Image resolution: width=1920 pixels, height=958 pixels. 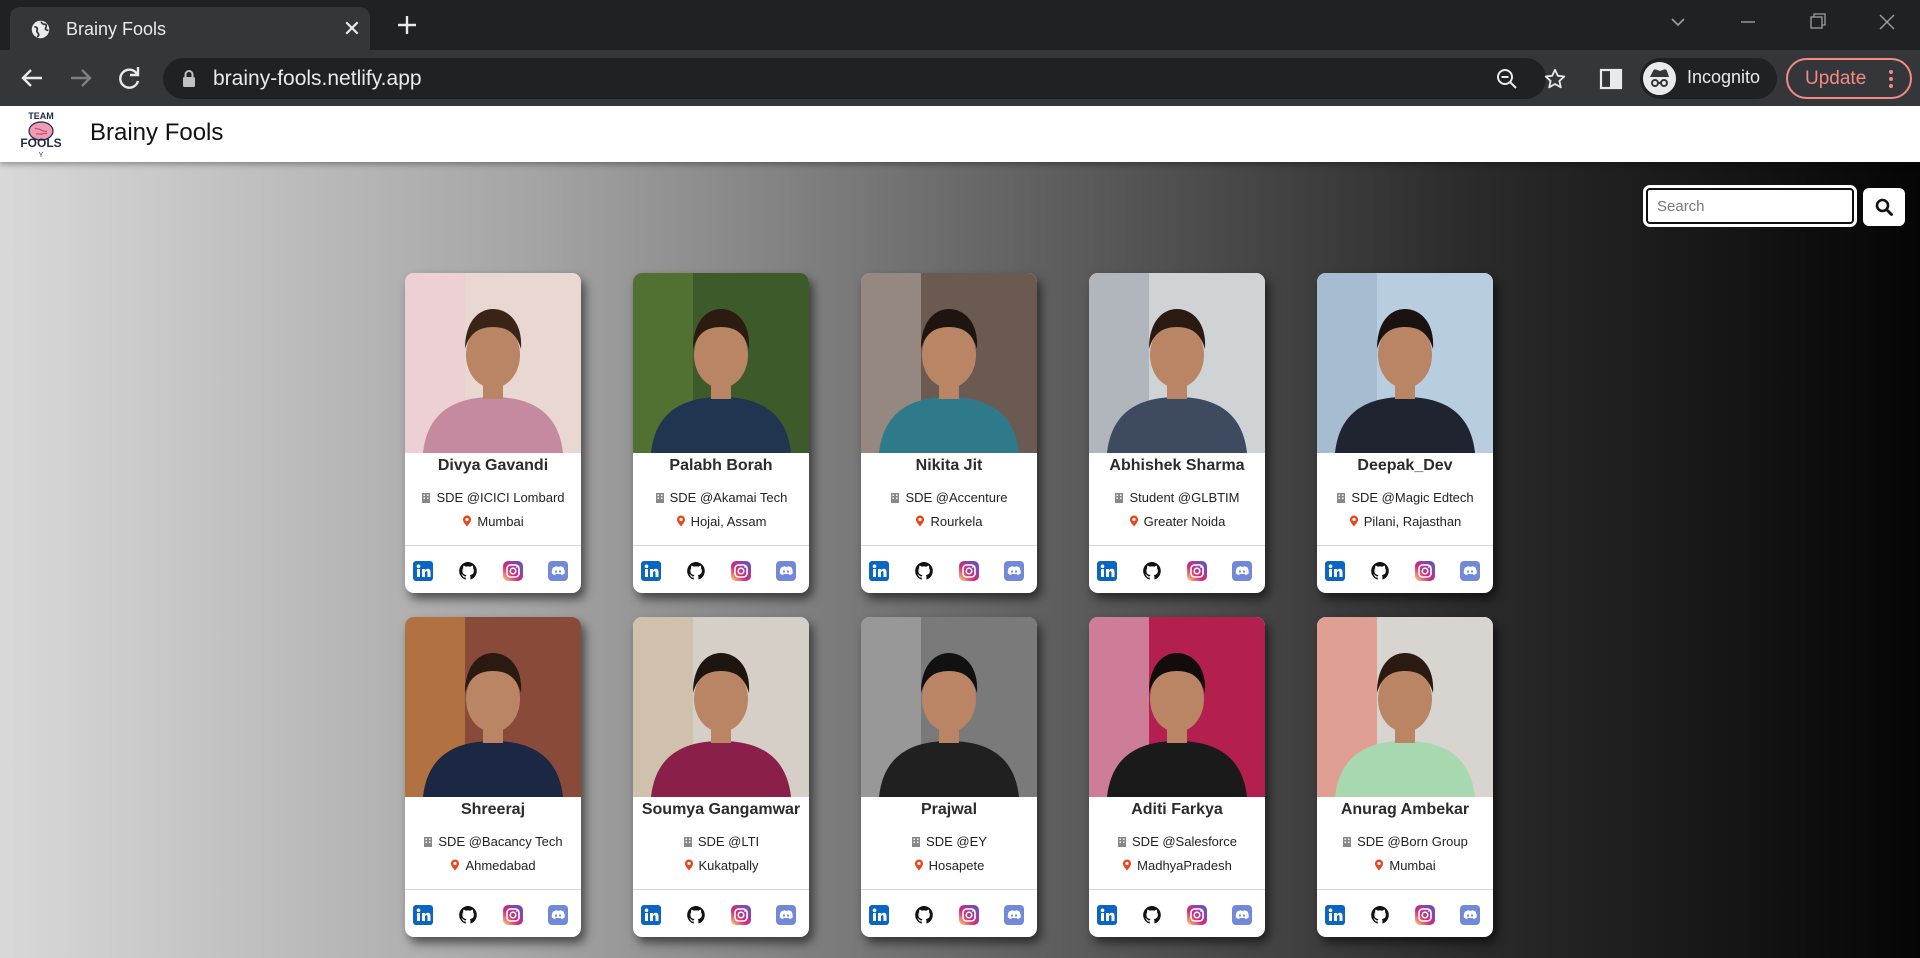 I want to click on member-job: Student @GLBTIM, so click(x=1177, y=497).